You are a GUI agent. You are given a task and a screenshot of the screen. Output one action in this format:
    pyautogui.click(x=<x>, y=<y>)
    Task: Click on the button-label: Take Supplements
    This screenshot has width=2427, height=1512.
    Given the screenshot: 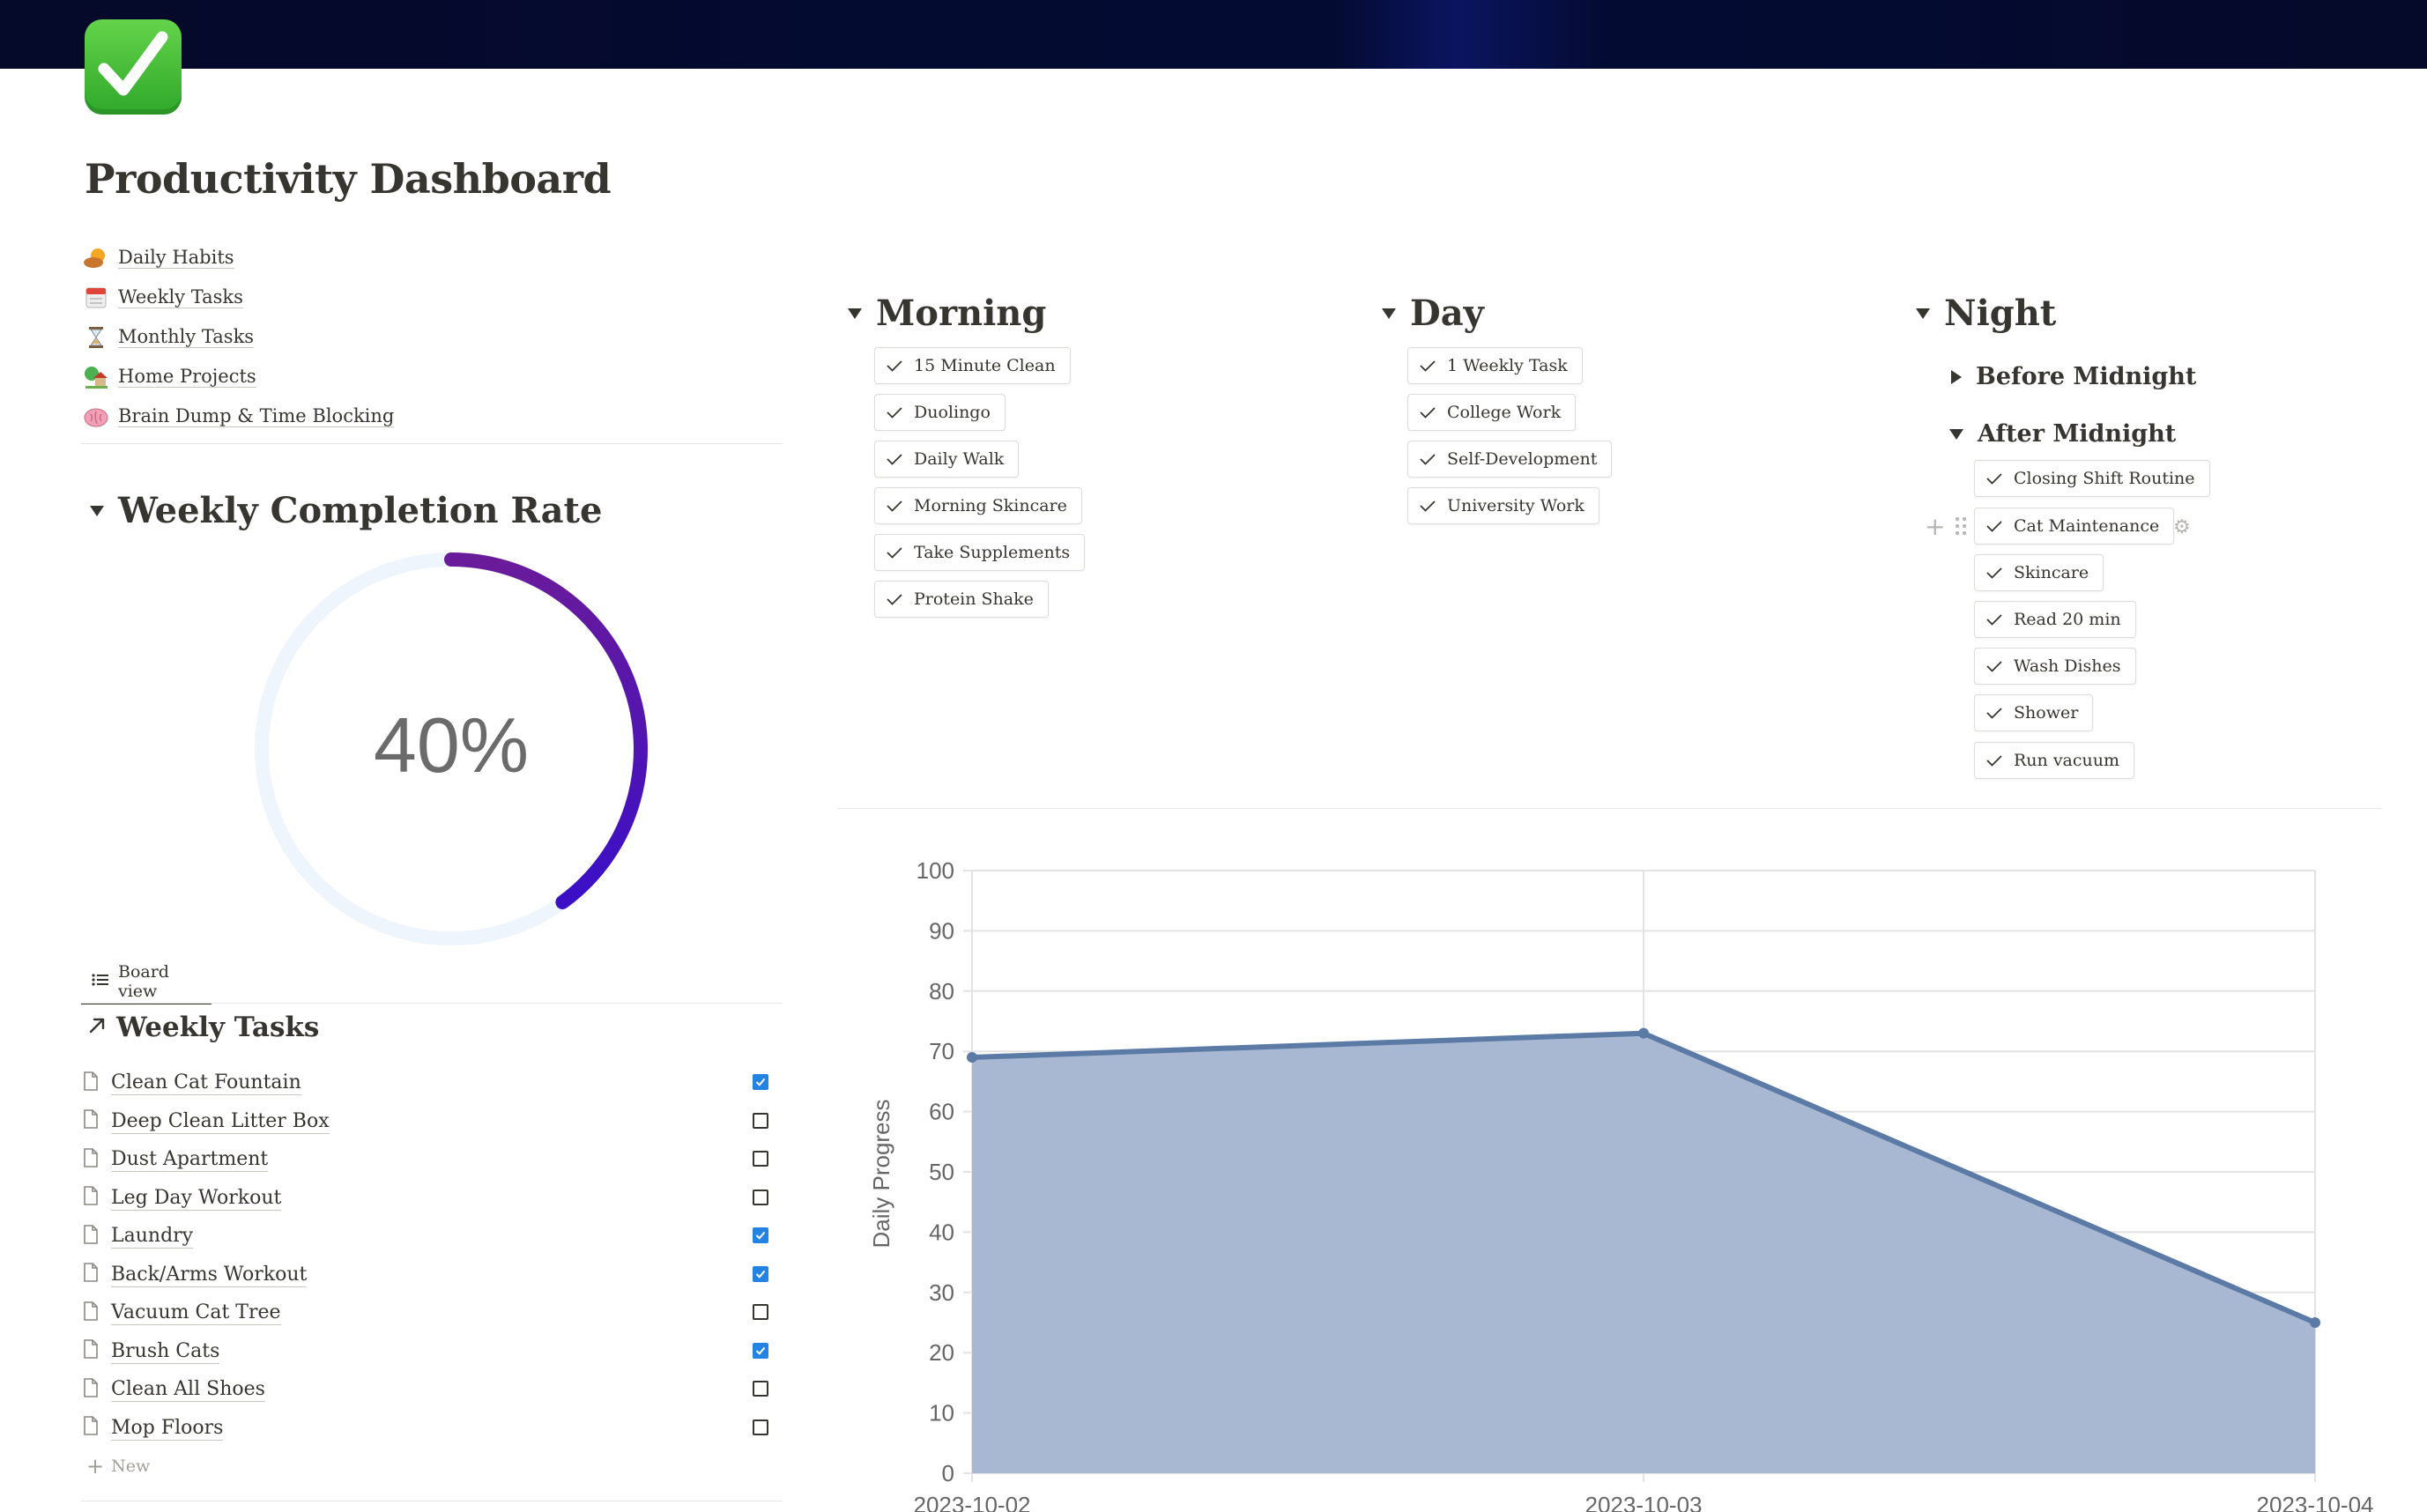 What is the action you would take?
    pyautogui.click(x=992, y=552)
    